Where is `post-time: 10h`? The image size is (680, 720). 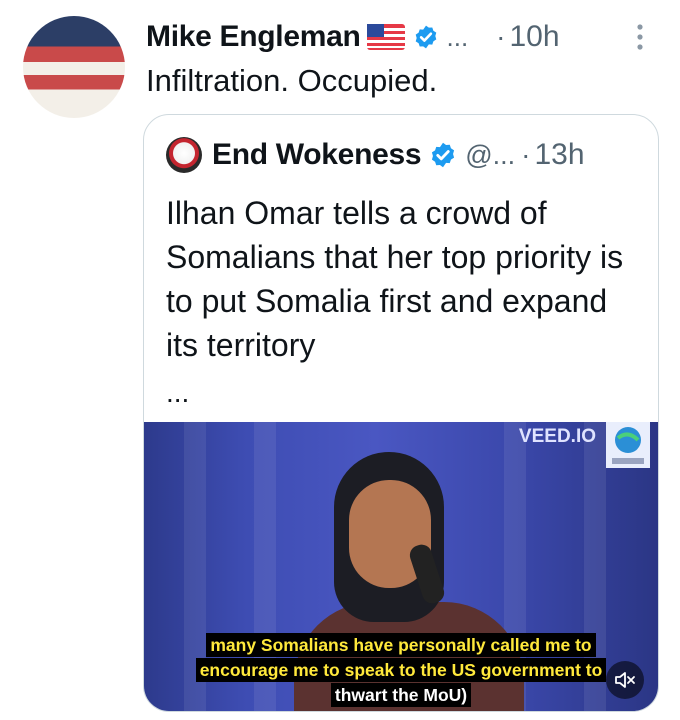 post-time: 10h is located at coordinates (535, 37).